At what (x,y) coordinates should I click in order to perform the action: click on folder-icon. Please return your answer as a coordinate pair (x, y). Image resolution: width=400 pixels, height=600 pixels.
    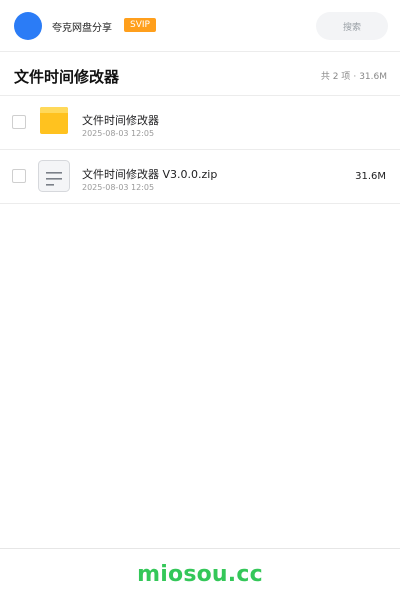
    Looking at the image, I should click on (54, 120).